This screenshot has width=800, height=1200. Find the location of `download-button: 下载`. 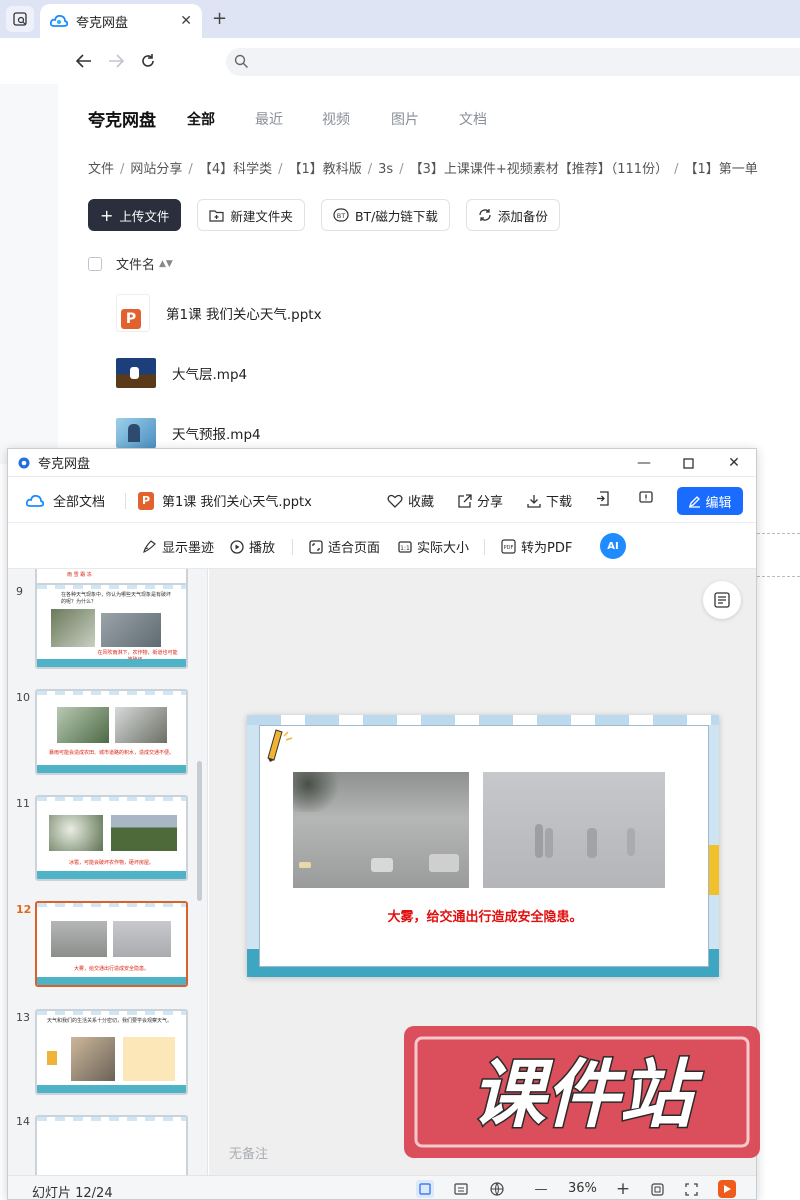

download-button: 下载 is located at coordinates (549, 500).